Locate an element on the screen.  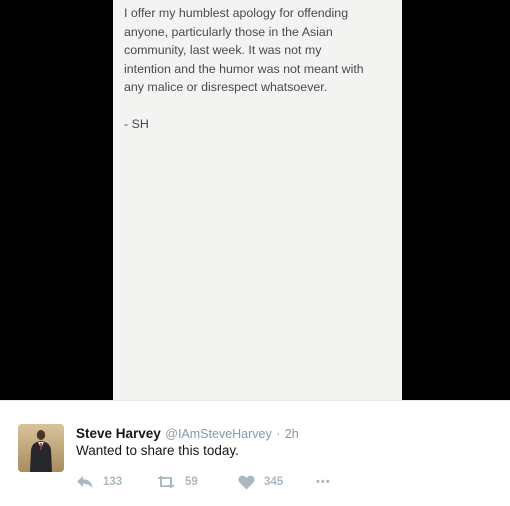
more-button: ••• is located at coordinates (323, 482).